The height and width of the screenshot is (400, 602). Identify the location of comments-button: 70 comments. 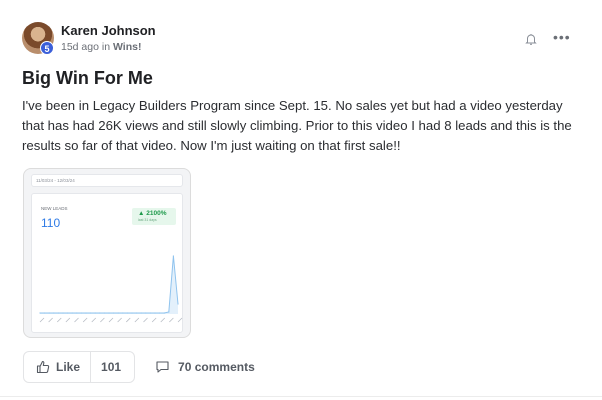
(205, 367).